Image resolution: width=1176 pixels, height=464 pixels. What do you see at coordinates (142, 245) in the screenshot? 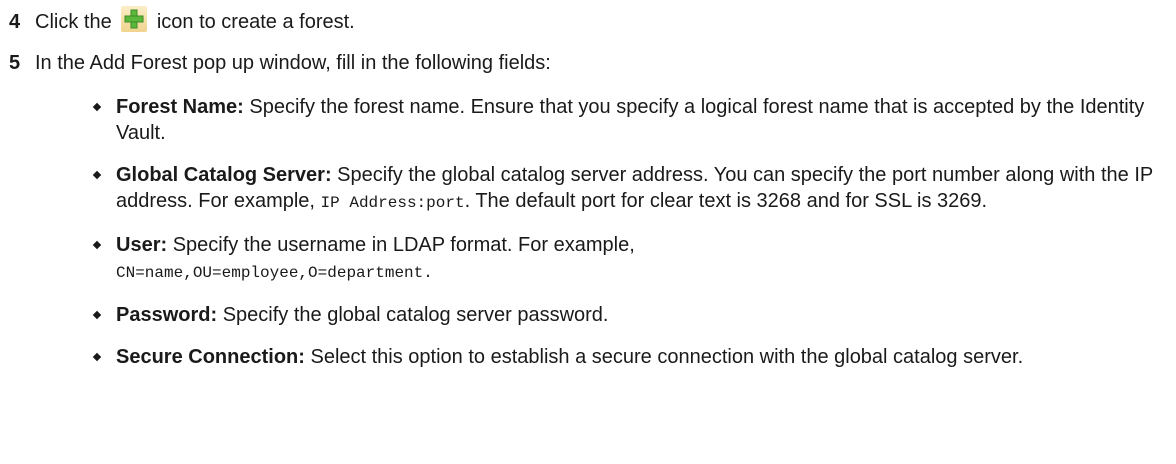
I see `field-term: User:` at bounding box center [142, 245].